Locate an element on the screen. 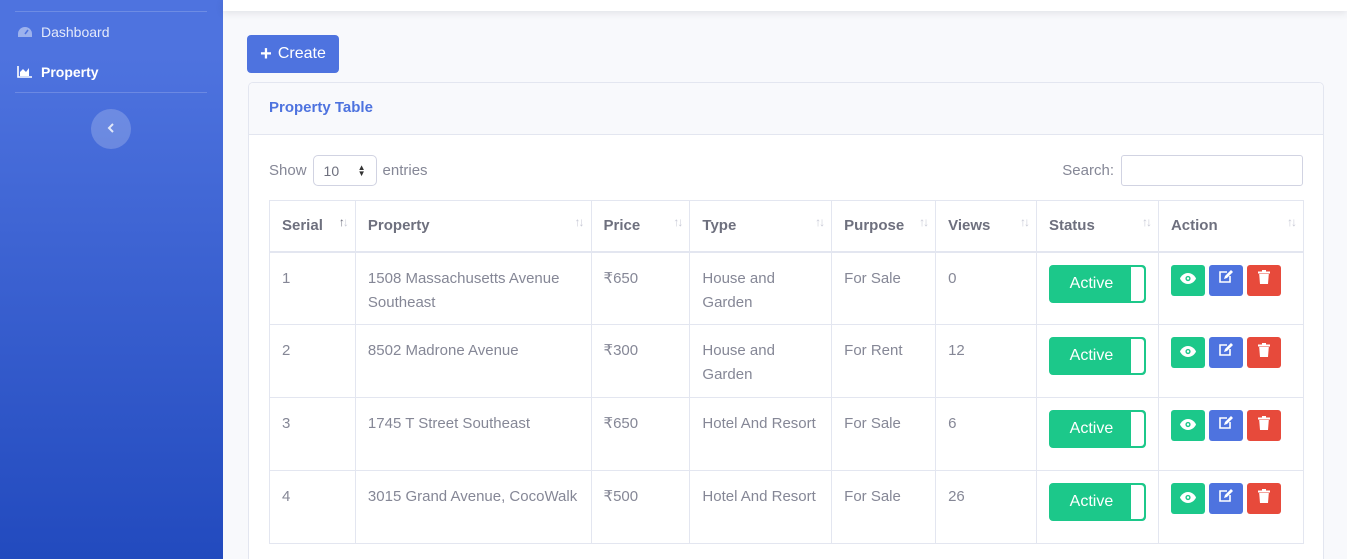  cell-views: 6 is located at coordinates (986, 434).